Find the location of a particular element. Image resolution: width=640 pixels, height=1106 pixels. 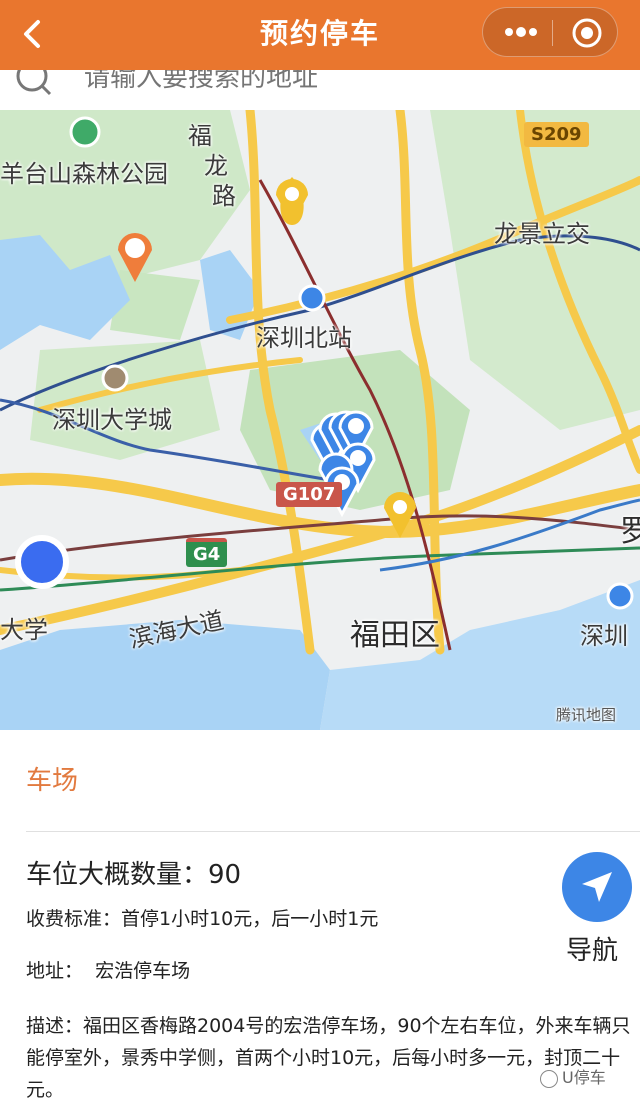

map-label-university-town: 深圳大学城 is located at coordinates (112, 420).